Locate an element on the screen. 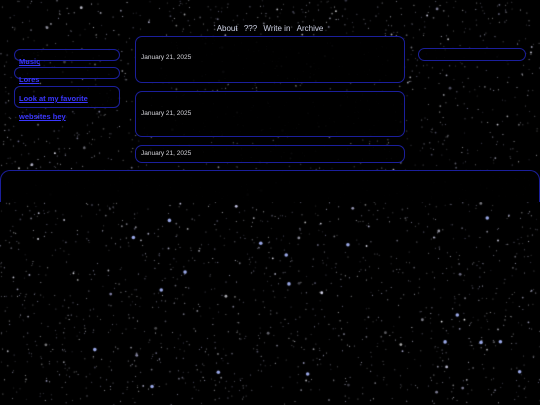 The height and width of the screenshot is (405, 540). sidebar-link-box-favorite-websites: Look at my favorite websites hey is located at coordinates (67, 103).